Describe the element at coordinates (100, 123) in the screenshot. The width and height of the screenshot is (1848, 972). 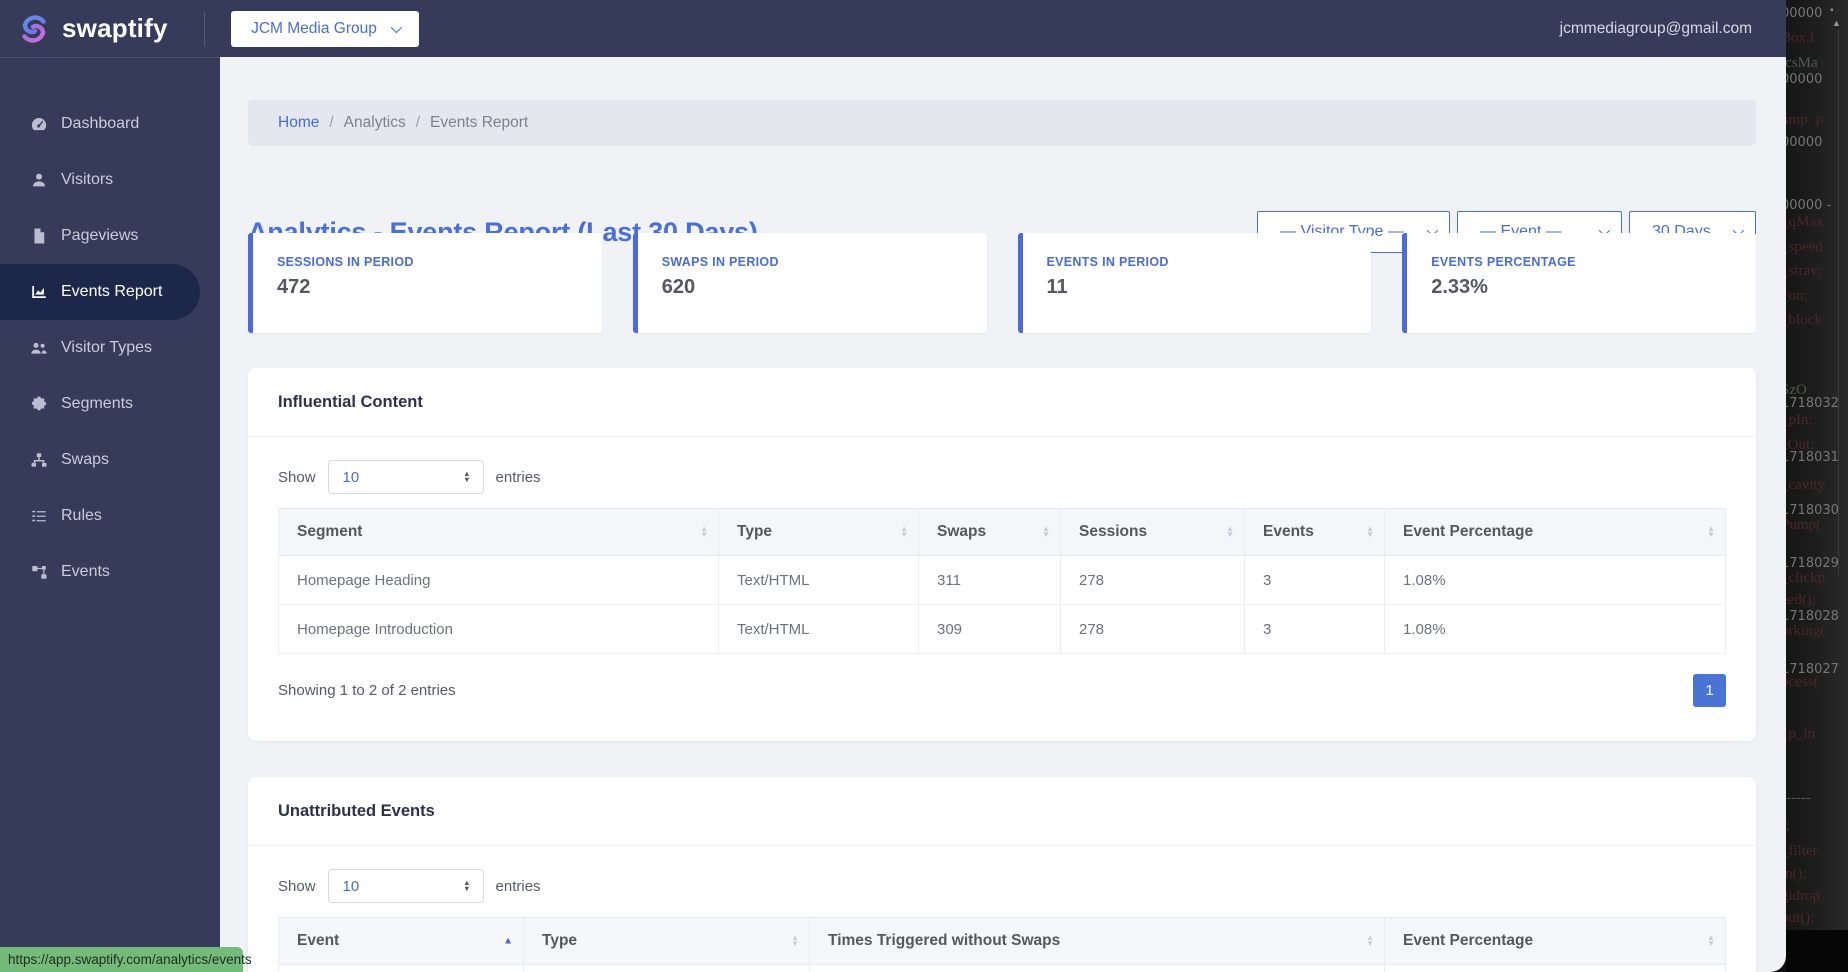
I see `sidebar-item-label: Dashboard` at that location.